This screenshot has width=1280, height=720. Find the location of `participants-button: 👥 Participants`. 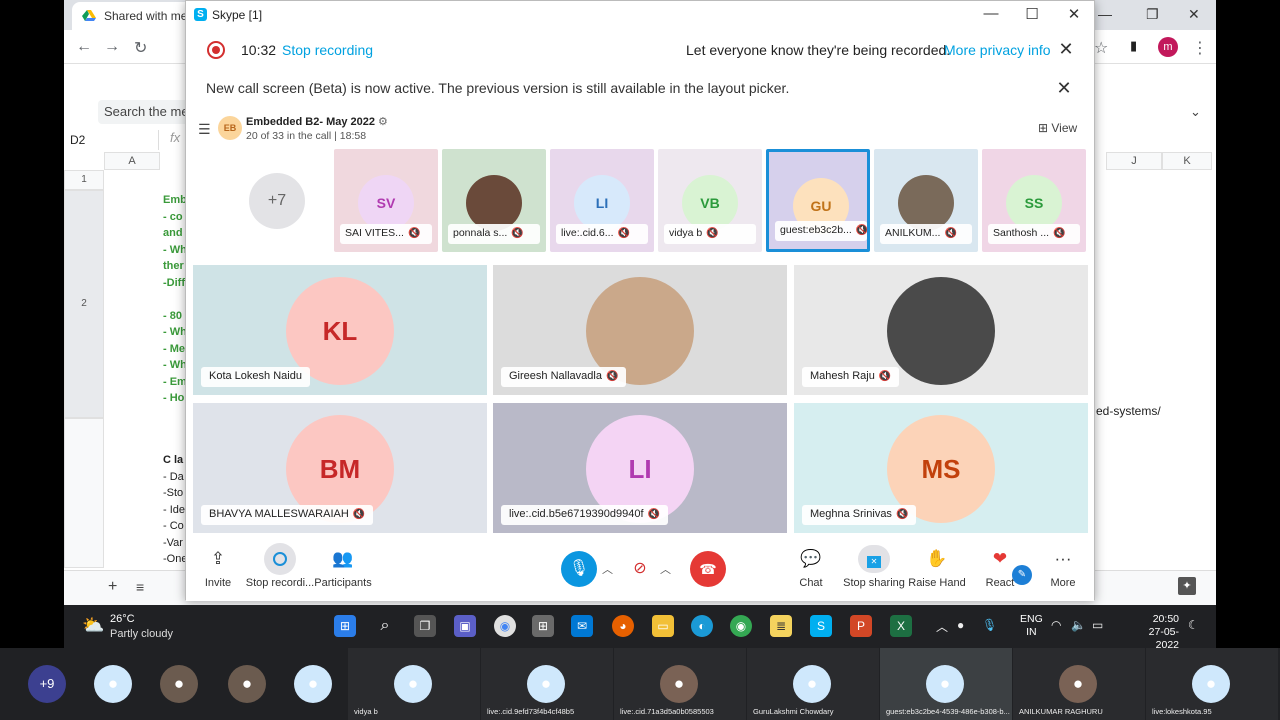

participants-button: 👥 Participants is located at coordinates (343, 567).